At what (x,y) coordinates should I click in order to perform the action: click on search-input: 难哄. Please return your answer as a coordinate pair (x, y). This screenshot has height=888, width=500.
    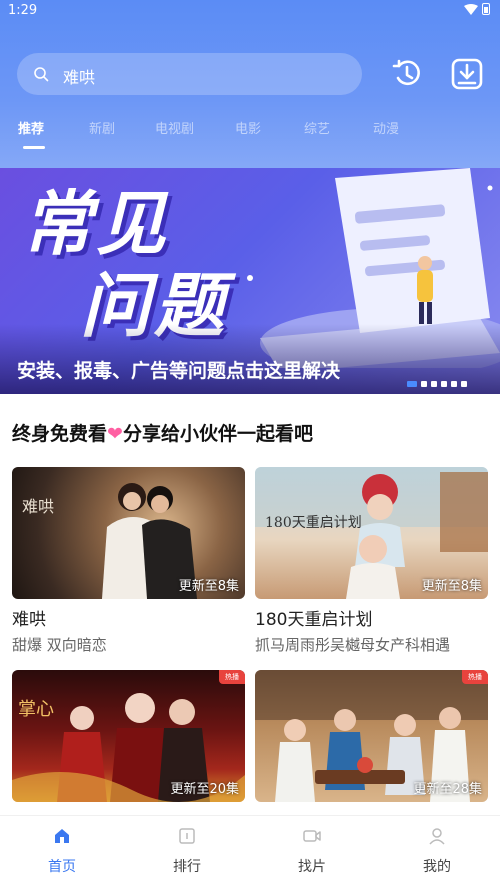
    Looking at the image, I should click on (79, 76).